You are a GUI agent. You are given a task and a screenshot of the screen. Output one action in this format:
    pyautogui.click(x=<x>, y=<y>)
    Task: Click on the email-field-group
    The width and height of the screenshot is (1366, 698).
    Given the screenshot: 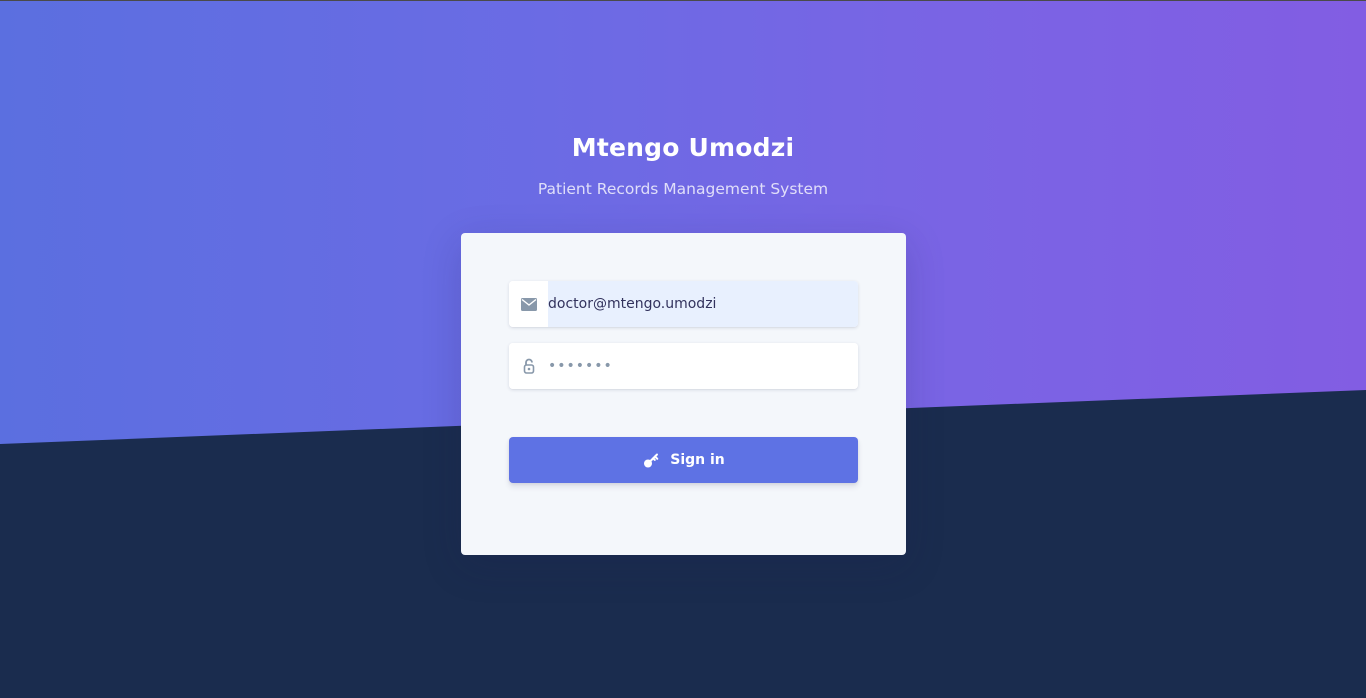 What is the action you would take?
    pyautogui.click(x=683, y=304)
    